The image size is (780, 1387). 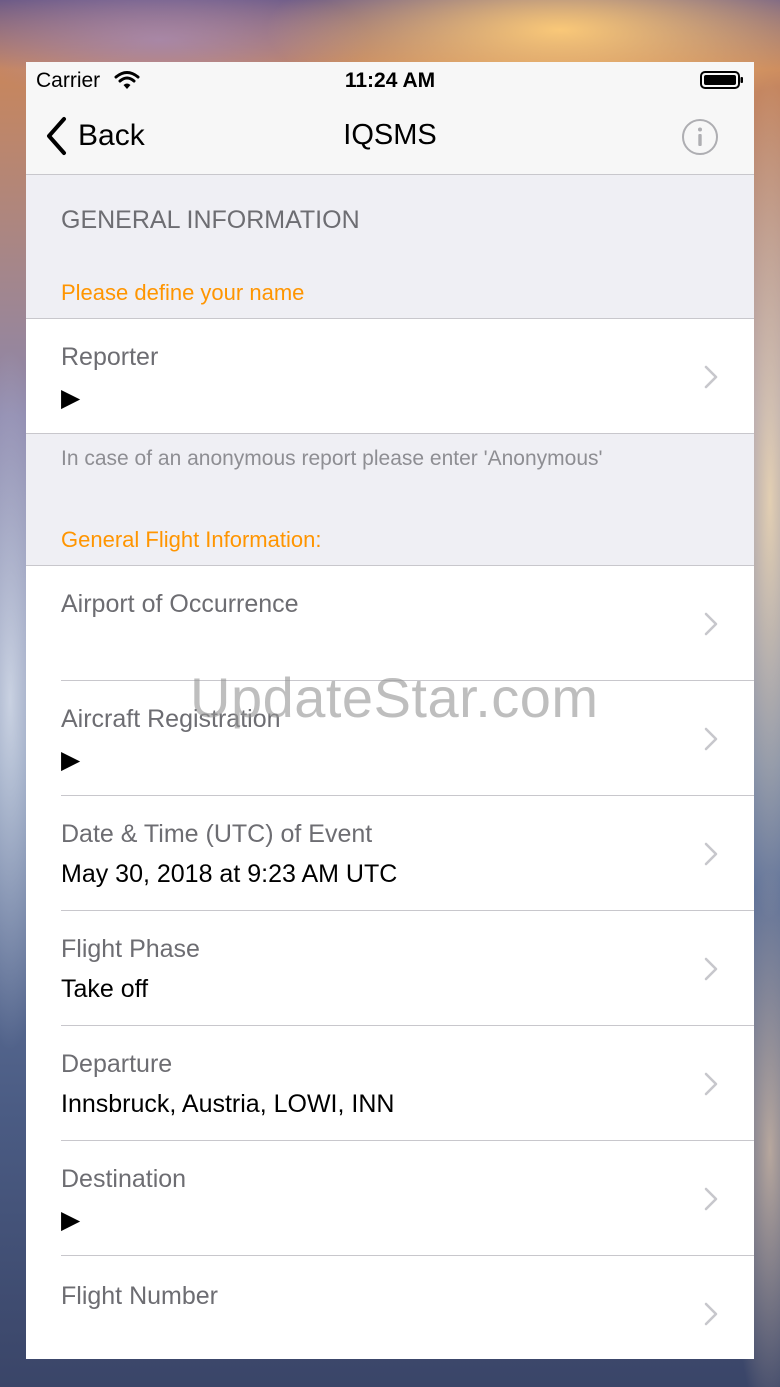 I want to click on destination-row: Destination ▶, so click(x=390, y=1198).